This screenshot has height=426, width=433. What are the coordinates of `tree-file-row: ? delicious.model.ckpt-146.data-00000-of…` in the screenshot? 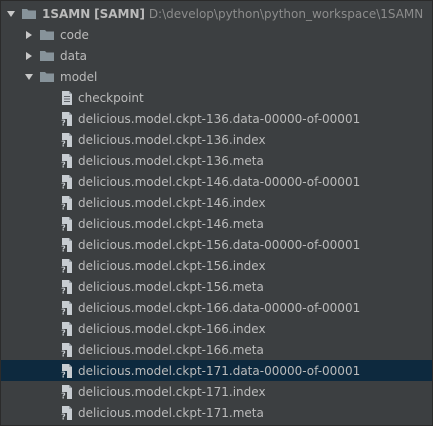 It's located at (216, 181).